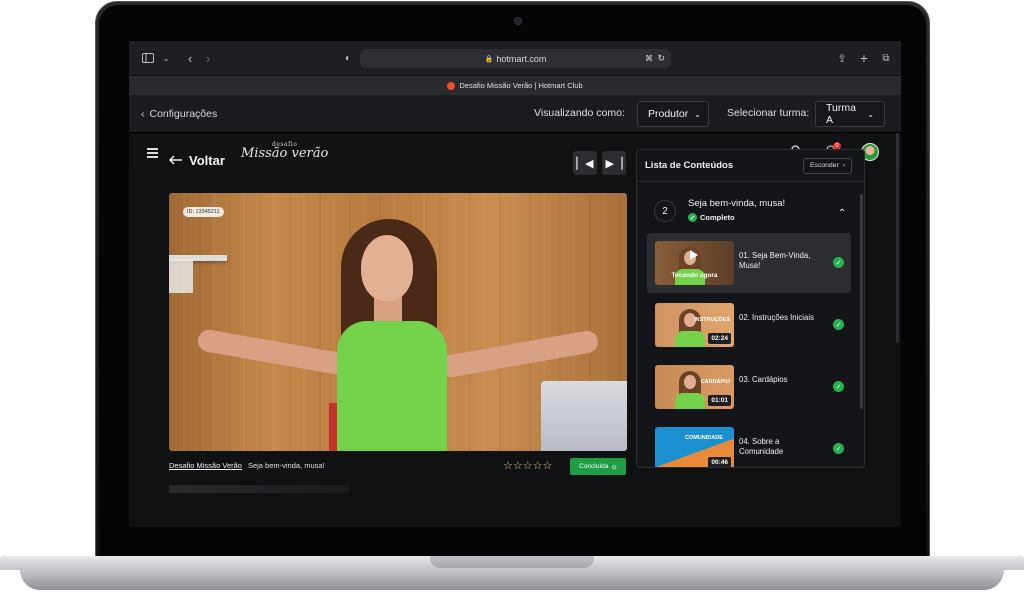 The image size is (1024, 594). I want to click on module-header: 2 Seja bem-vinda, musa! ✓ Completo ⌃, so click(745, 212).